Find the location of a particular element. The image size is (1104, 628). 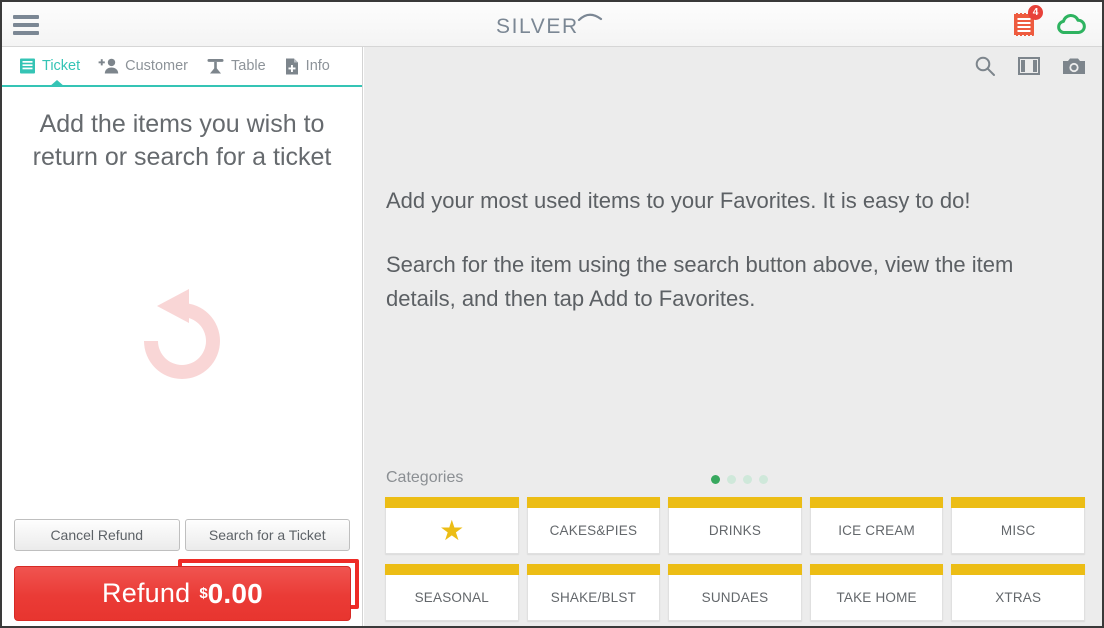

category-tile-label: CAKES&PIES is located at coordinates (593, 530).